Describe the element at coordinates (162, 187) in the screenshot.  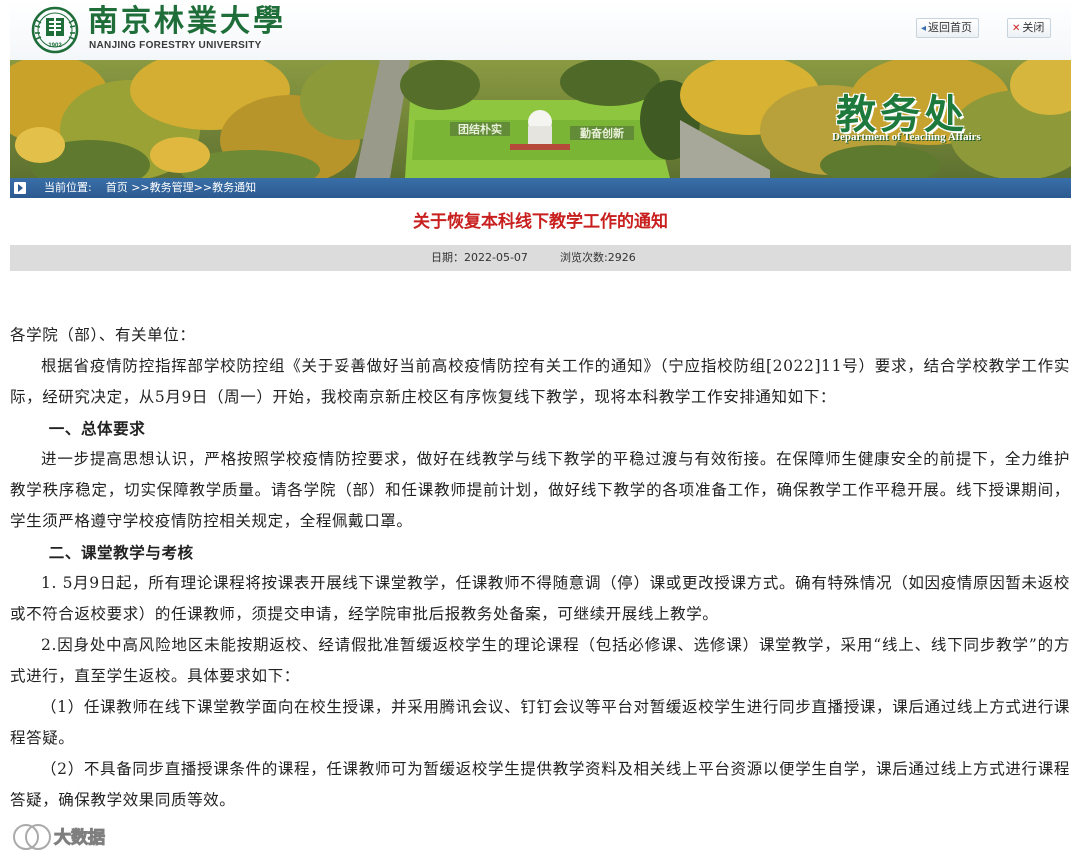
I see `breadcrumb-teaching-management: >>教务管理` at that location.